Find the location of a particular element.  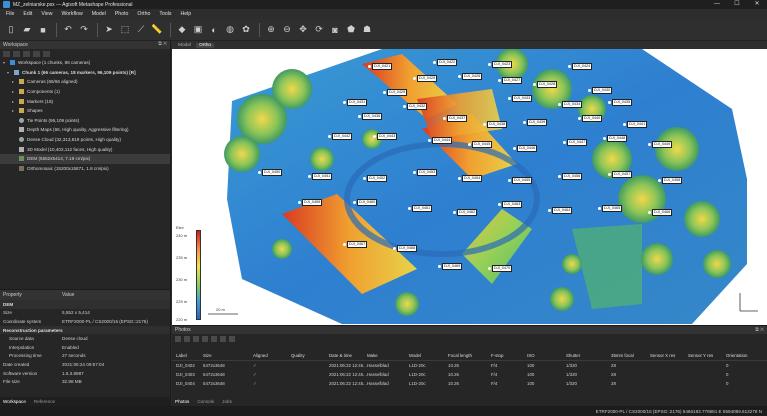

camera-marker-label: DJI_0459 is located at coordinates (312, 202).